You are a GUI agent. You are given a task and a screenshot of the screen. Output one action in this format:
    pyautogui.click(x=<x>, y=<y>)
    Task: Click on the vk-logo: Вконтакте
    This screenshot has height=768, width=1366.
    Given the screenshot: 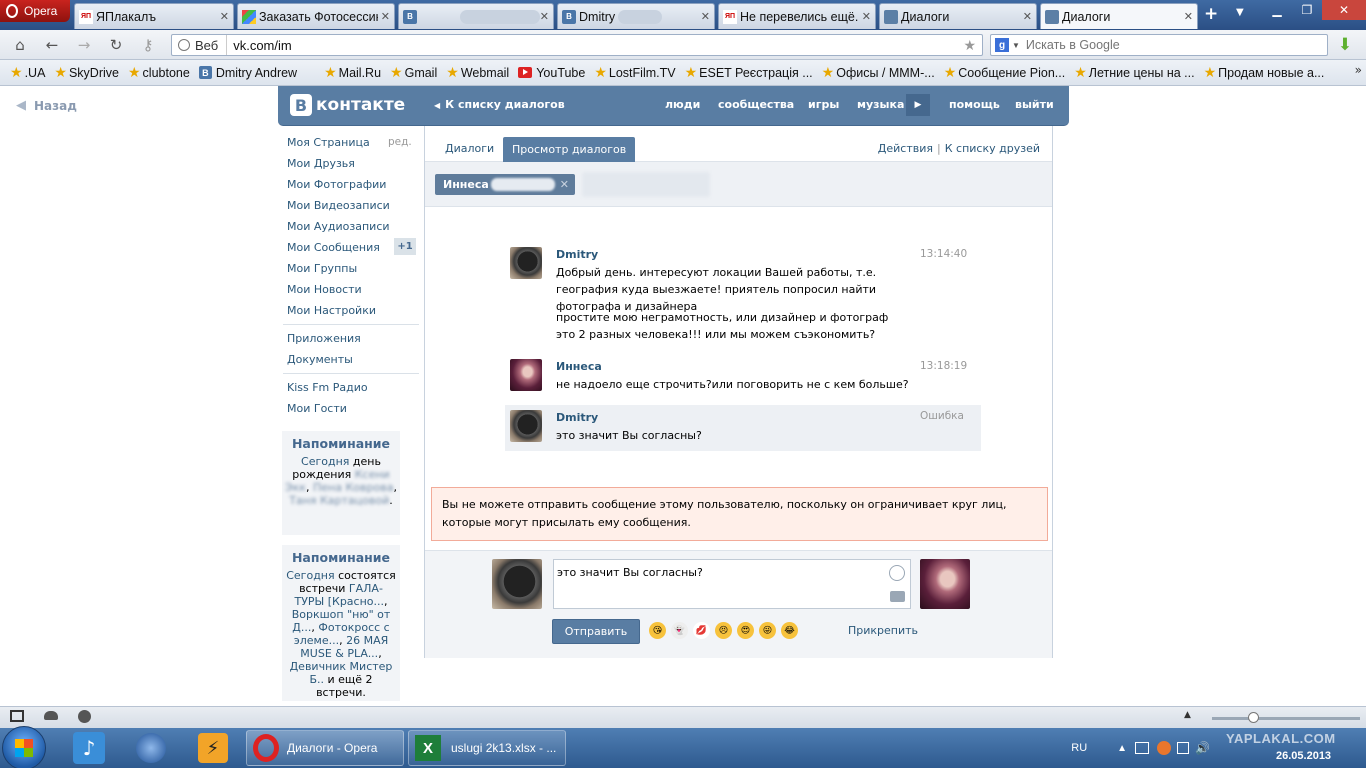 What is the action you would take?
    pyautogui.click(x=347, y=105)
    